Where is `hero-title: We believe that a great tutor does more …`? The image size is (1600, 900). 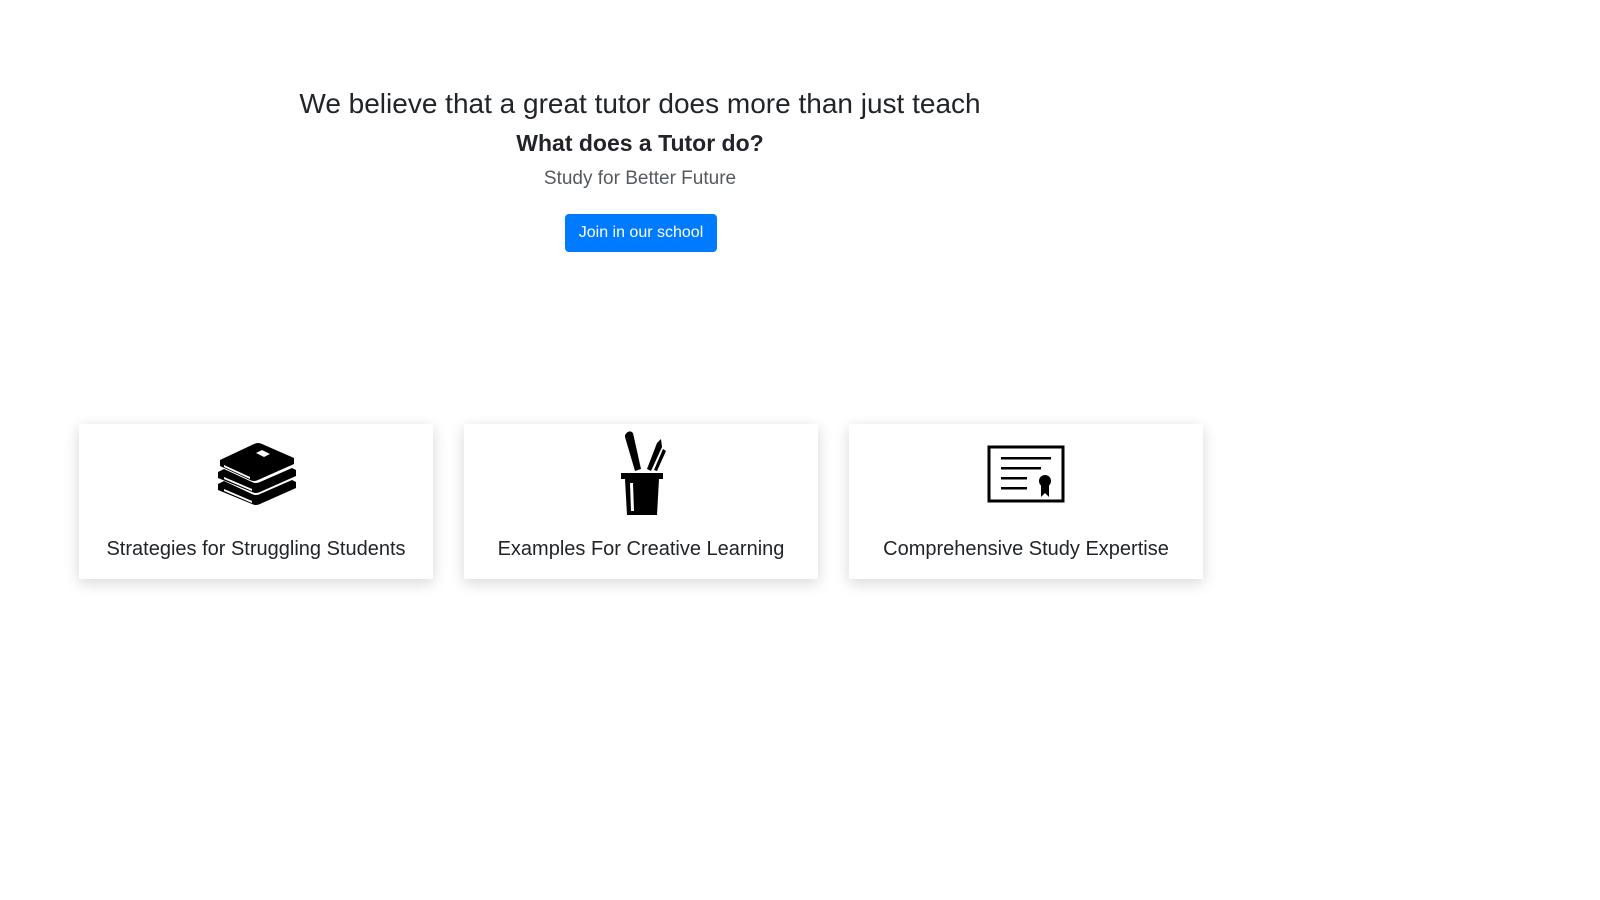
hero-title: We believe that a great tutor does more … is located at coordinates (640, 103).